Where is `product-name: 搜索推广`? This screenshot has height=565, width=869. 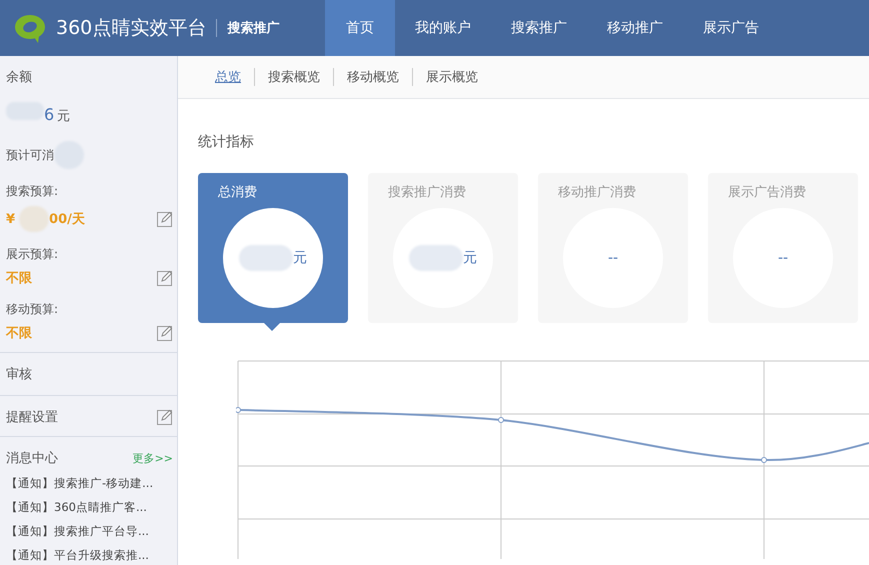 product-name: 搜索推广 is located at coordinates (253, 28).